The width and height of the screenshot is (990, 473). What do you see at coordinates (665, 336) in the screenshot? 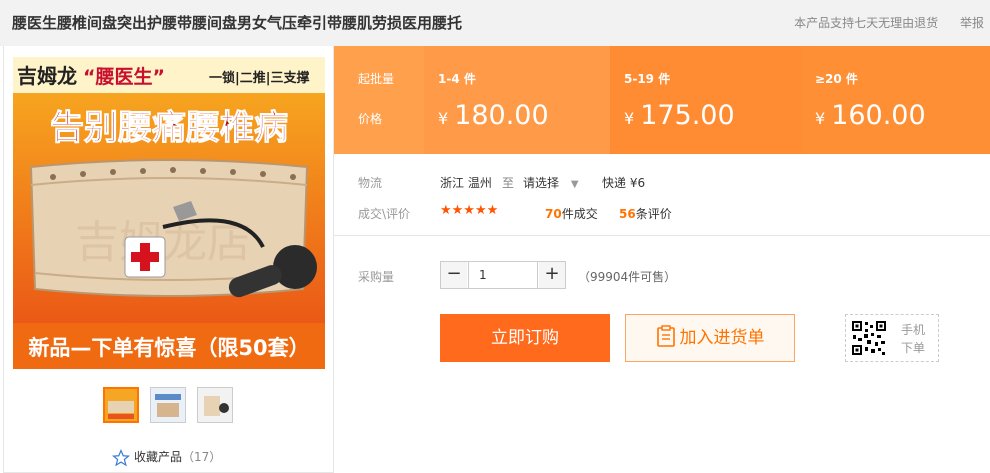
I see `clipboard-icon` at bounding box center [665, 336].